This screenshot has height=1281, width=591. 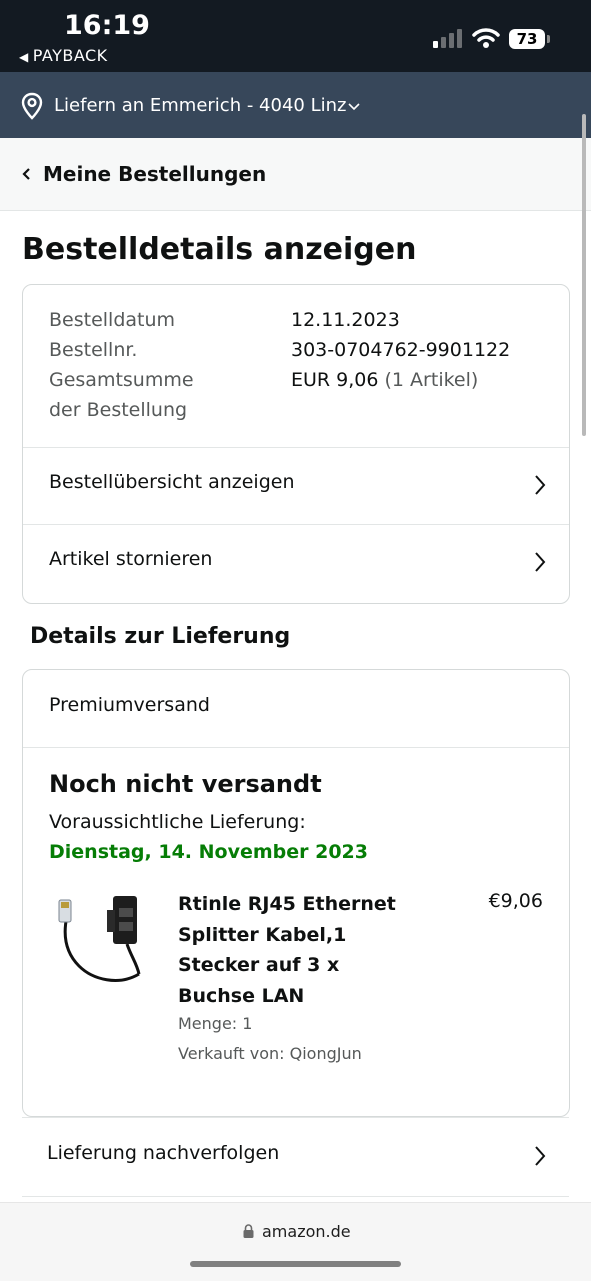 I want to click on browser-address-bar: amazon.de, so click(x=295, y=1241).